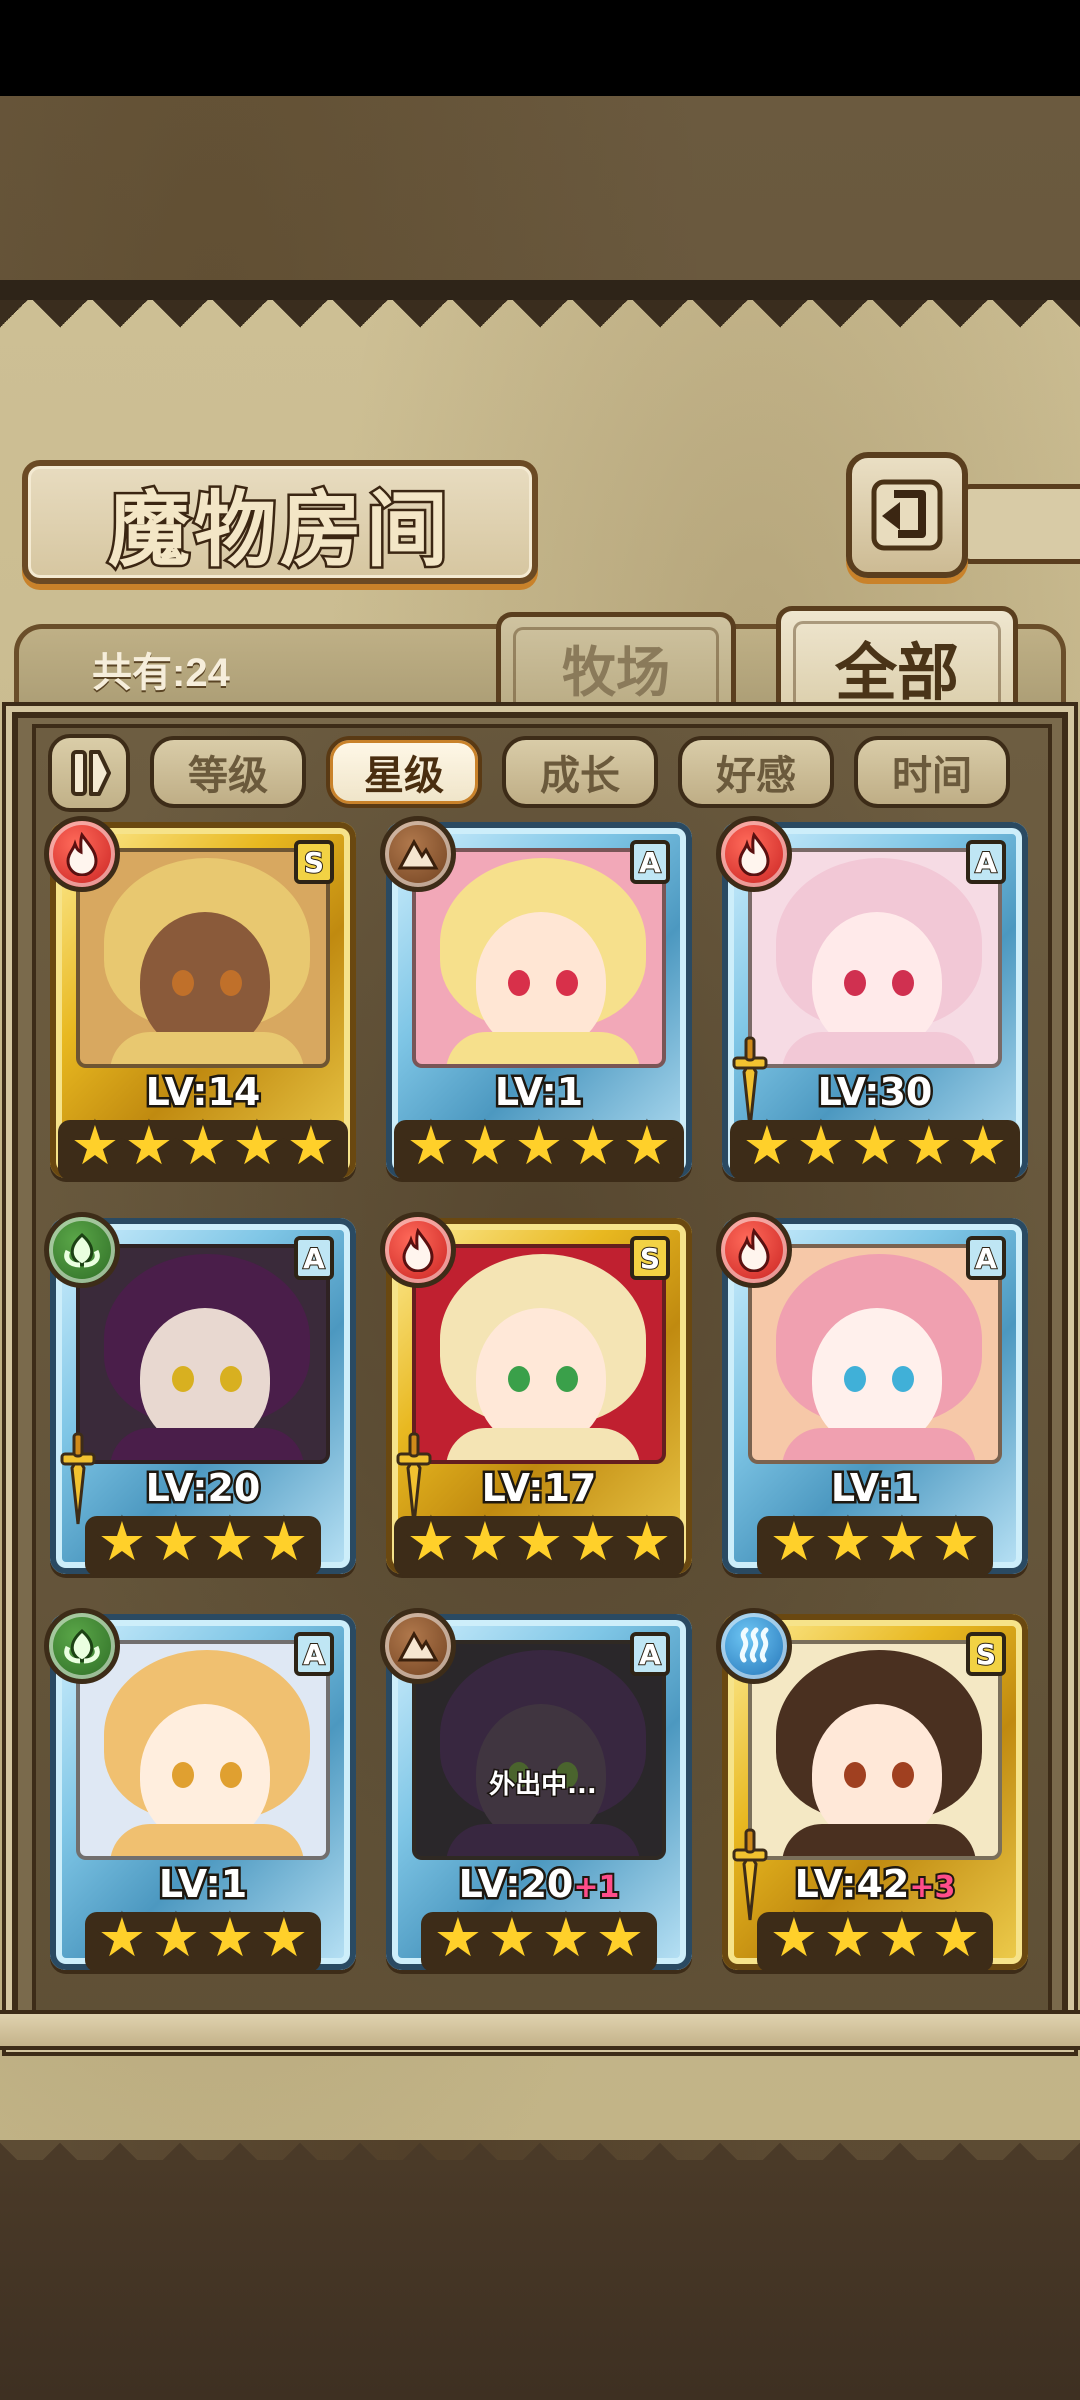  What do you see at coordinates (539, 1488) in the screenshot?
I see `level-label: LV:17` at bounding box center [539, 1488].